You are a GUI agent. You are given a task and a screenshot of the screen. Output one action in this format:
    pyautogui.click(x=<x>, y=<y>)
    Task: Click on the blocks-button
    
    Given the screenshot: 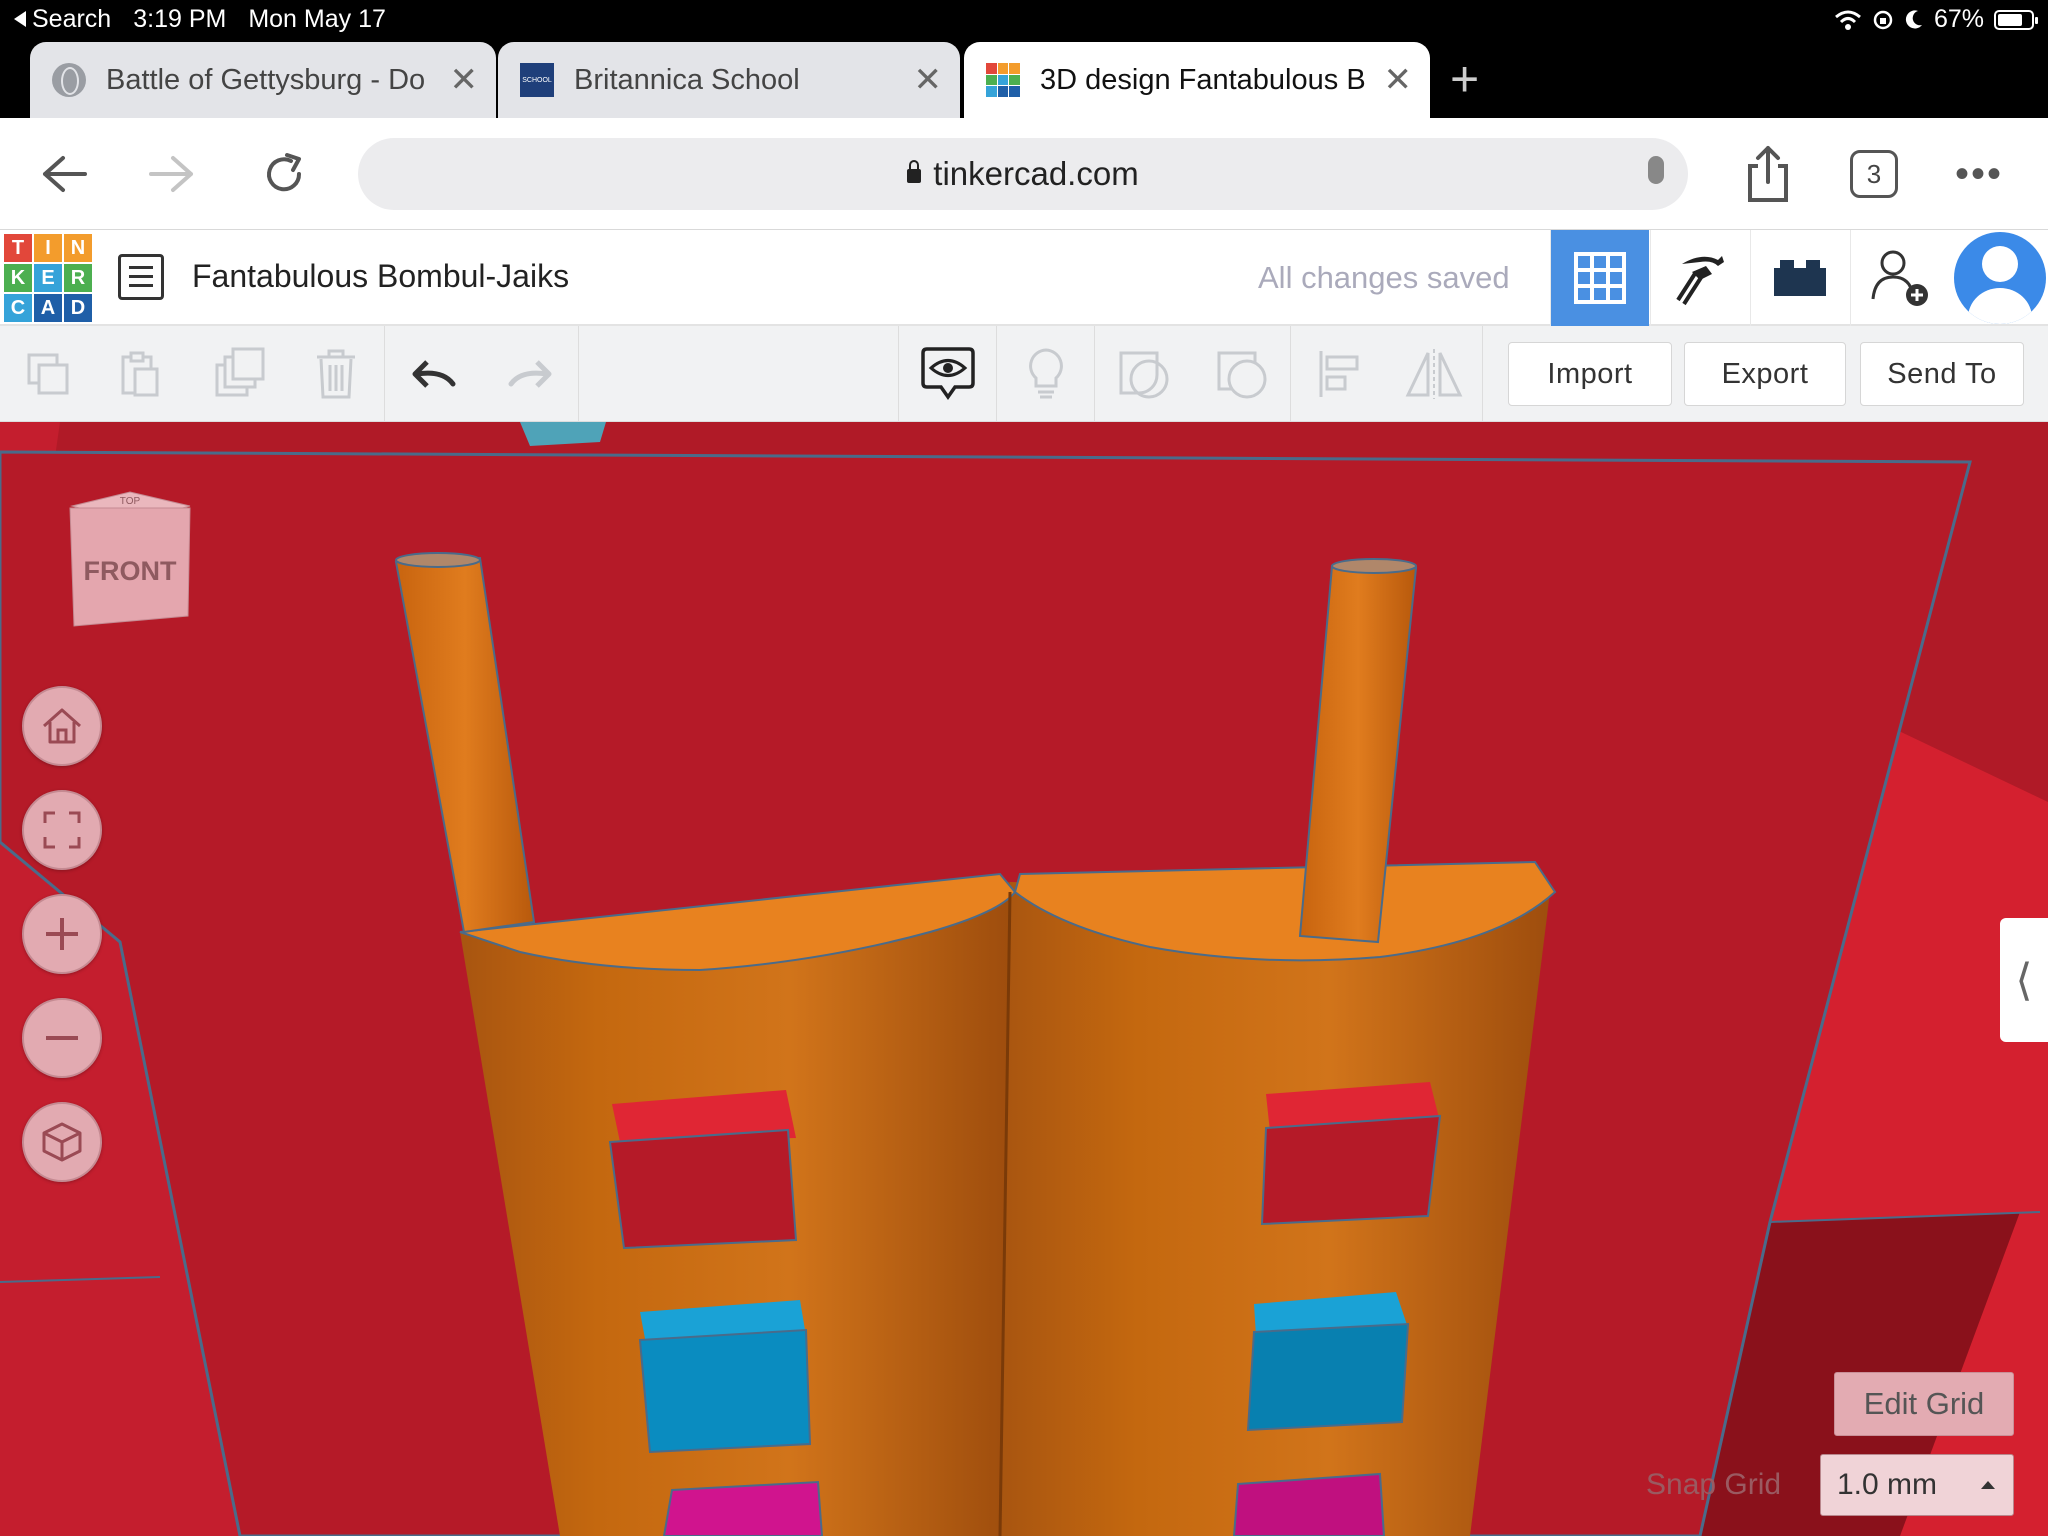 What is the action you would take?
    pyautogui.click(x=1699, y=278)
    